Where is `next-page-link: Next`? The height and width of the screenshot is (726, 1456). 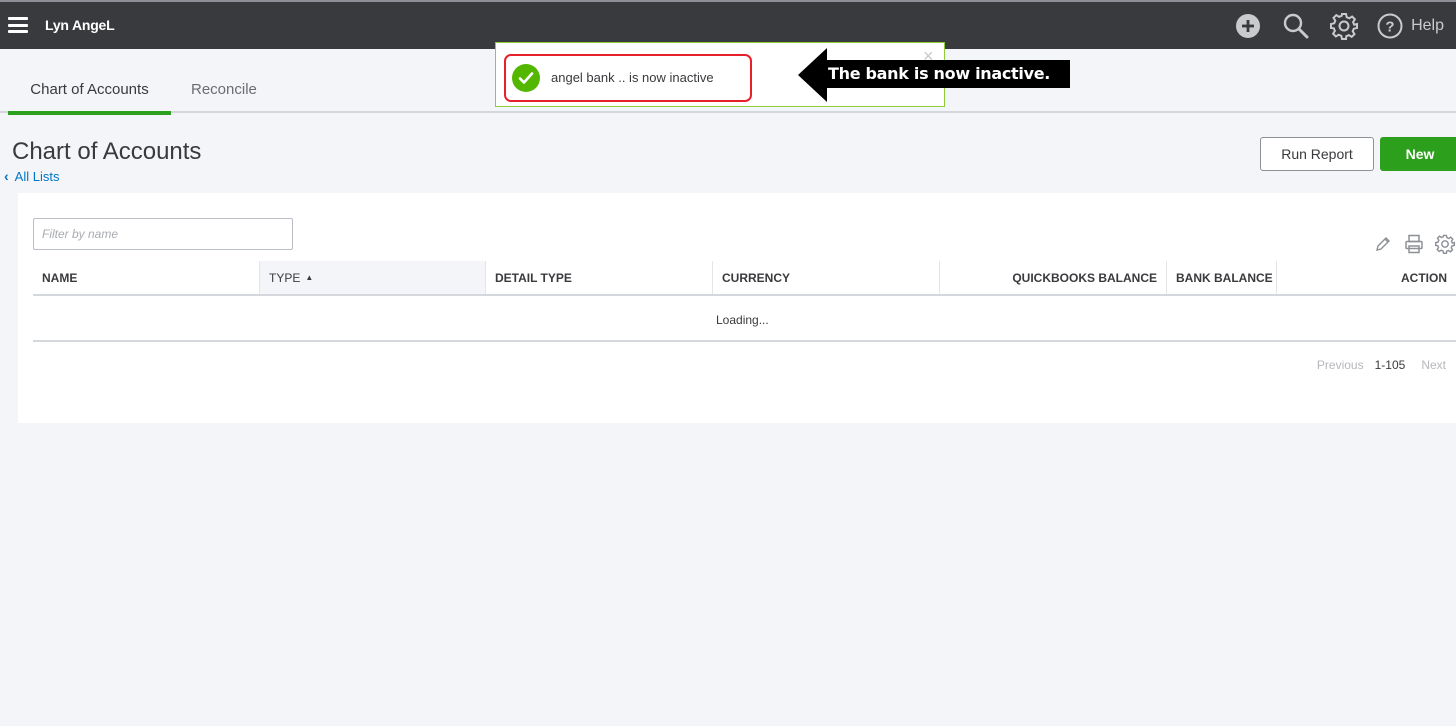
next-page-link: Next is located at coordinates (1433, 365).